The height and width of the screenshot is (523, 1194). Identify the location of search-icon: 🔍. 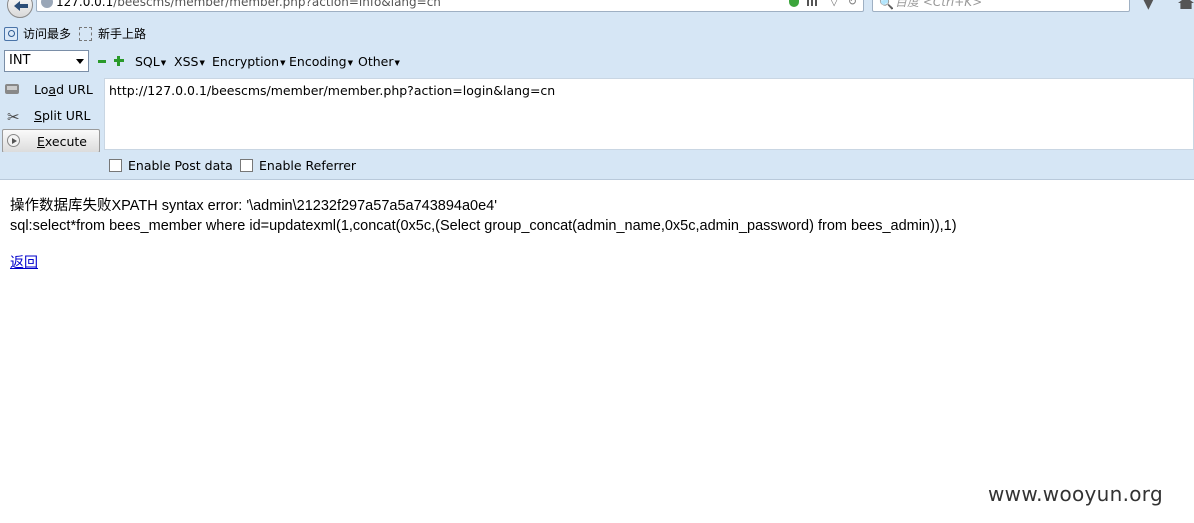
(886, 5).